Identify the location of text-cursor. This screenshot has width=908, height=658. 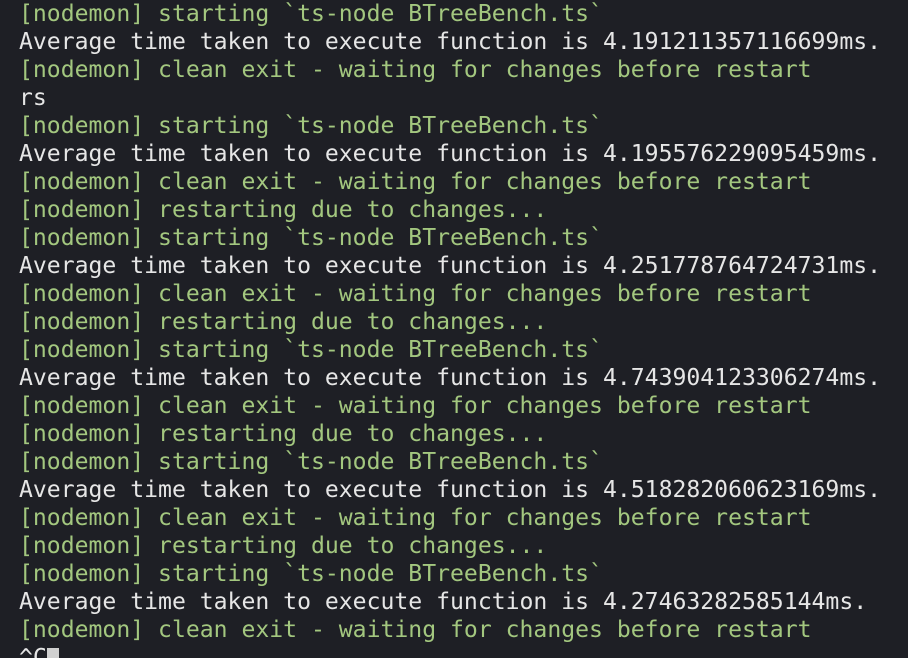
(52, 653).